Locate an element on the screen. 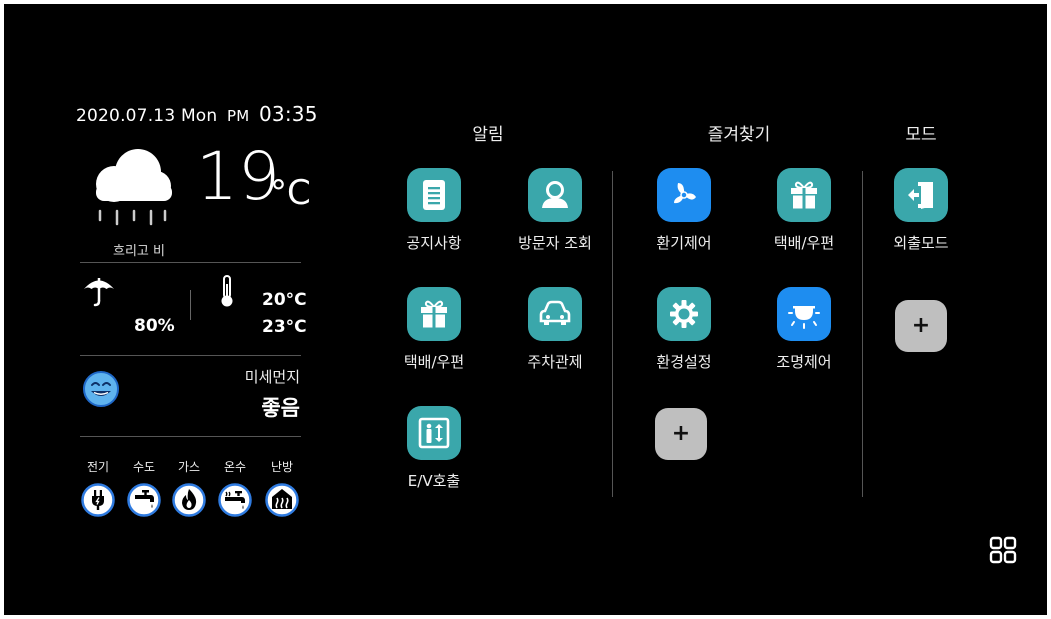 This screenshot has width=1051, height=619. ampm-text: PM is located at coordinates (238, 116).